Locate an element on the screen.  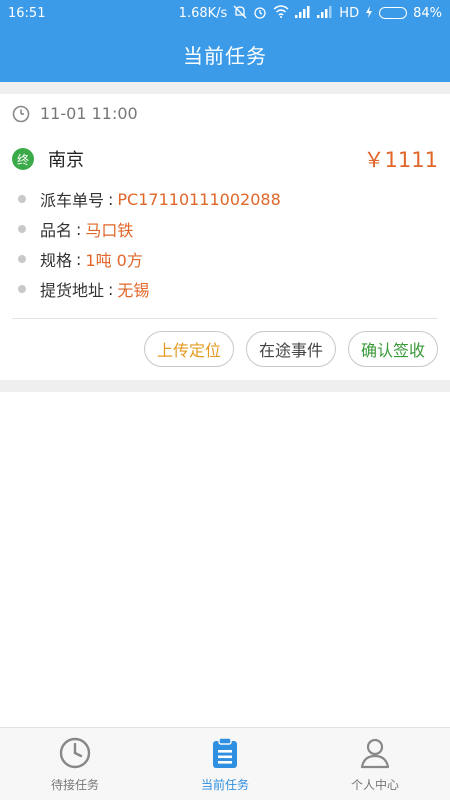
detail-label: 品名 is located at coordinates (56, 230).